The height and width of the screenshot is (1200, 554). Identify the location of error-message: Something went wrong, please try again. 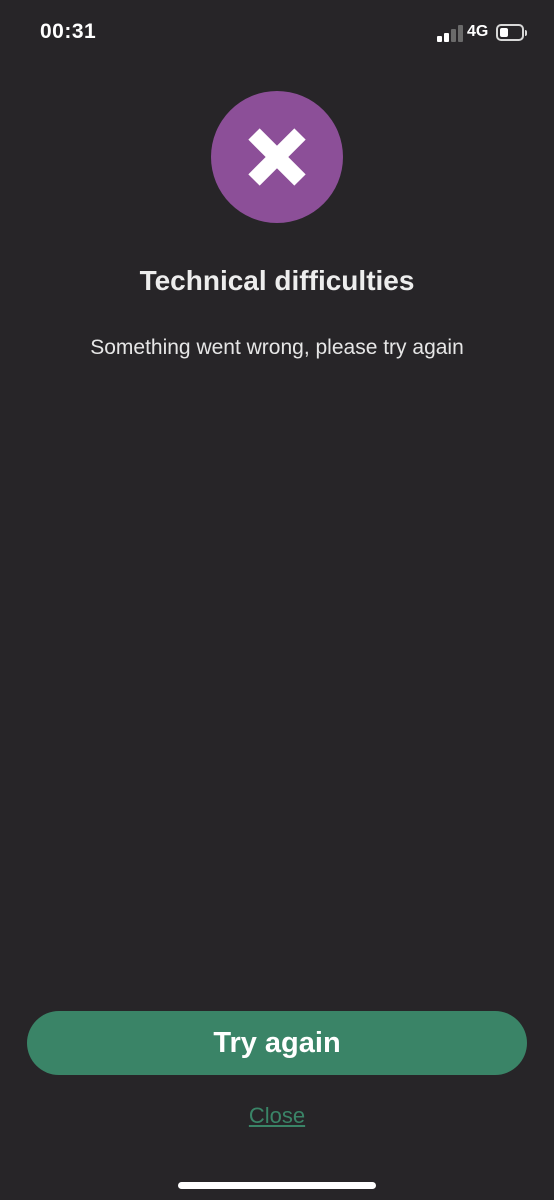
(277, 347).